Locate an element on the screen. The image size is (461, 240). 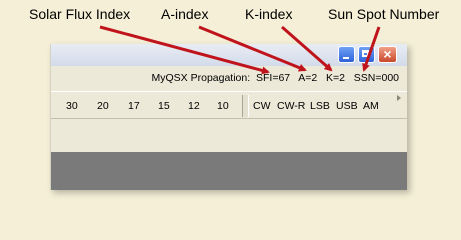
arrow-solar-flux is located at coordinates (184, 50).